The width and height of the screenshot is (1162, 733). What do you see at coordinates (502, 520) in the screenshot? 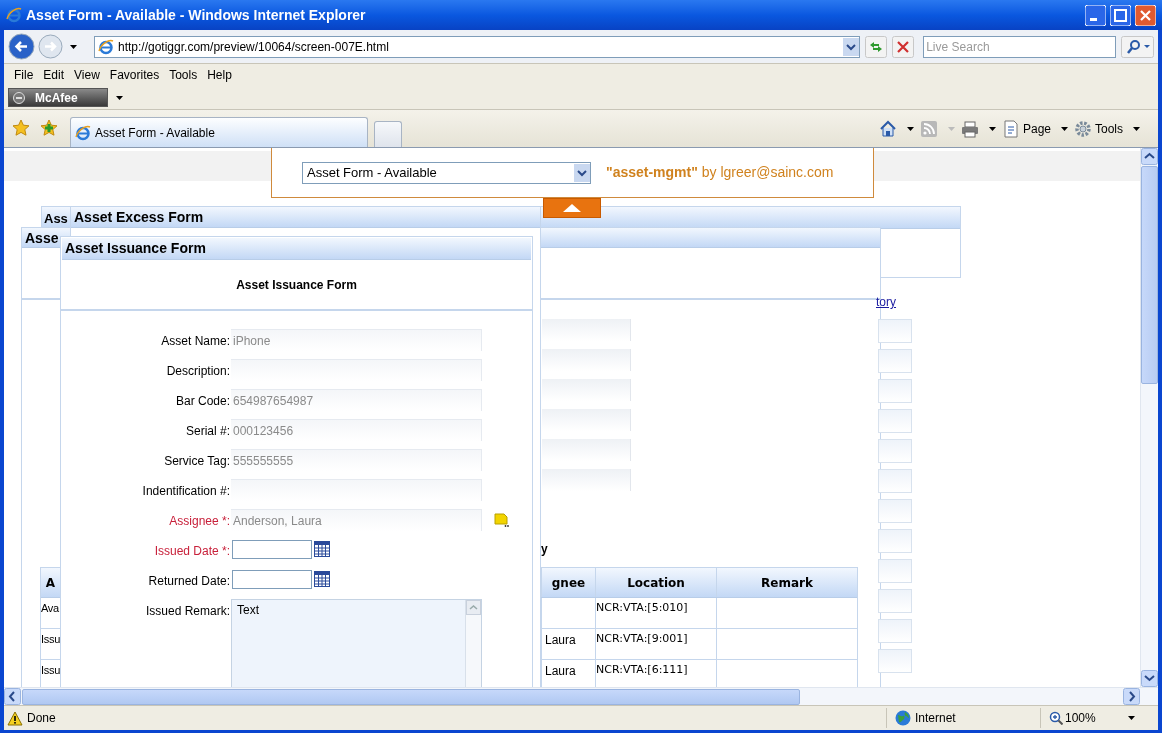
I see `lookup-icon` at bounding box center [502, 520].